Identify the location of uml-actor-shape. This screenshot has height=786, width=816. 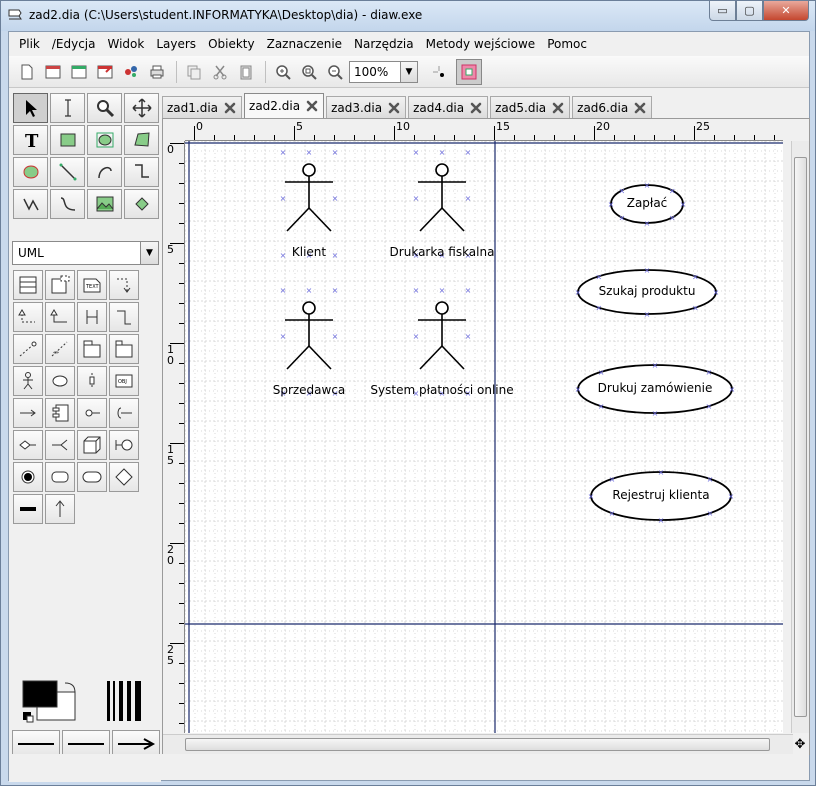
(28, 381).